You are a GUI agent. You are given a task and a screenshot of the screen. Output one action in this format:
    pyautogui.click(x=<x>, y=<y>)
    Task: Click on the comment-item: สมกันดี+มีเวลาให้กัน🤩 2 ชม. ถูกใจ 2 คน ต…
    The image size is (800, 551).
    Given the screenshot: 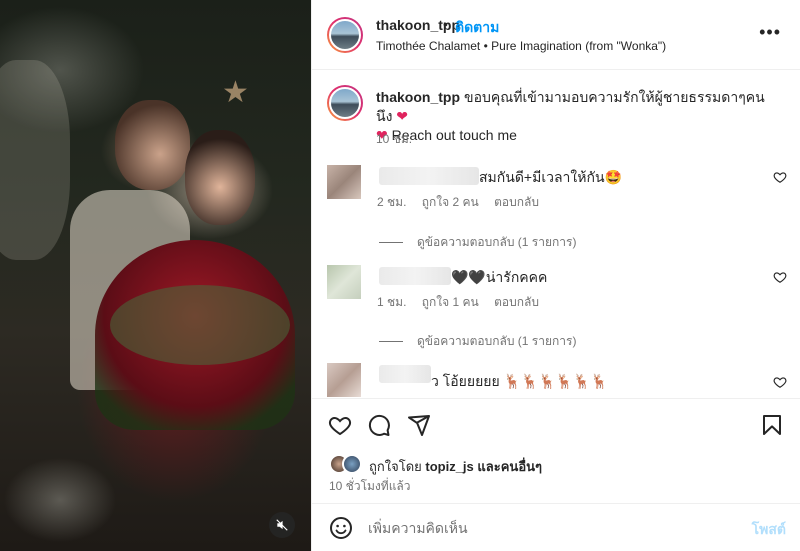 What is the action you would take?
    pyautogui.click(x=557, y=190)
    